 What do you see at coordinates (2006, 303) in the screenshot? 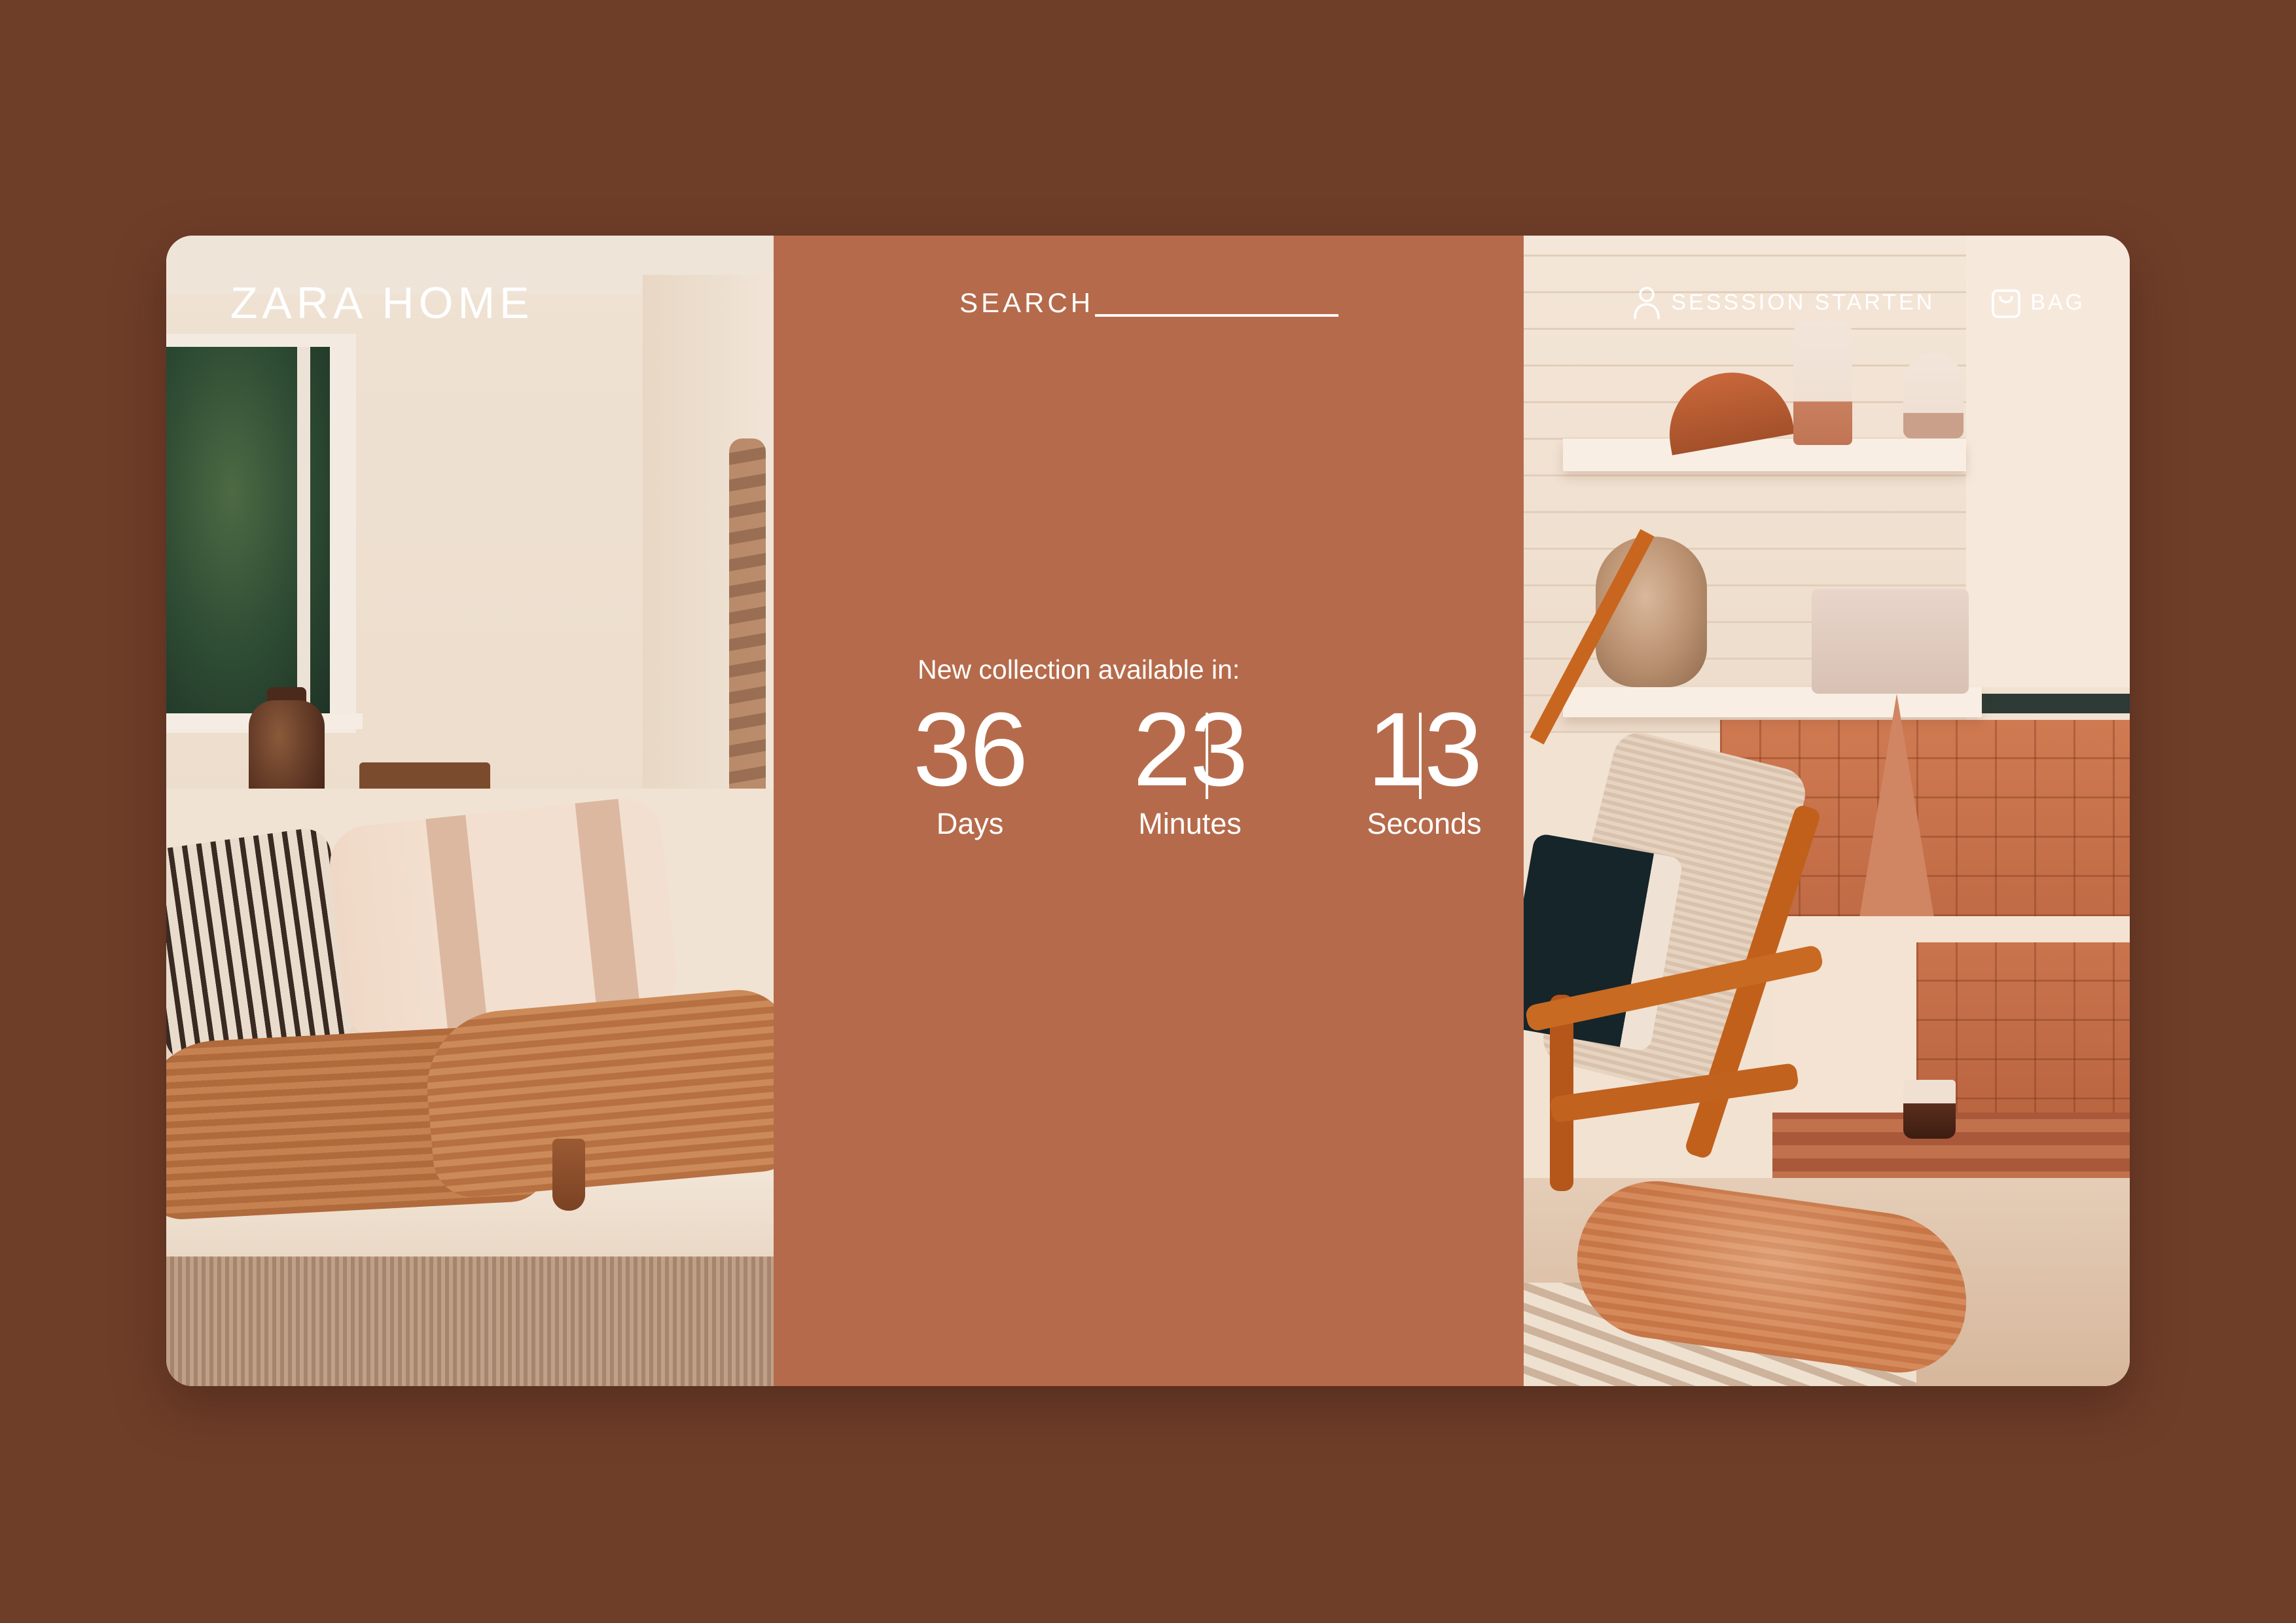
I see `shopping-bag-icon` at bounding box center [2006, 303].